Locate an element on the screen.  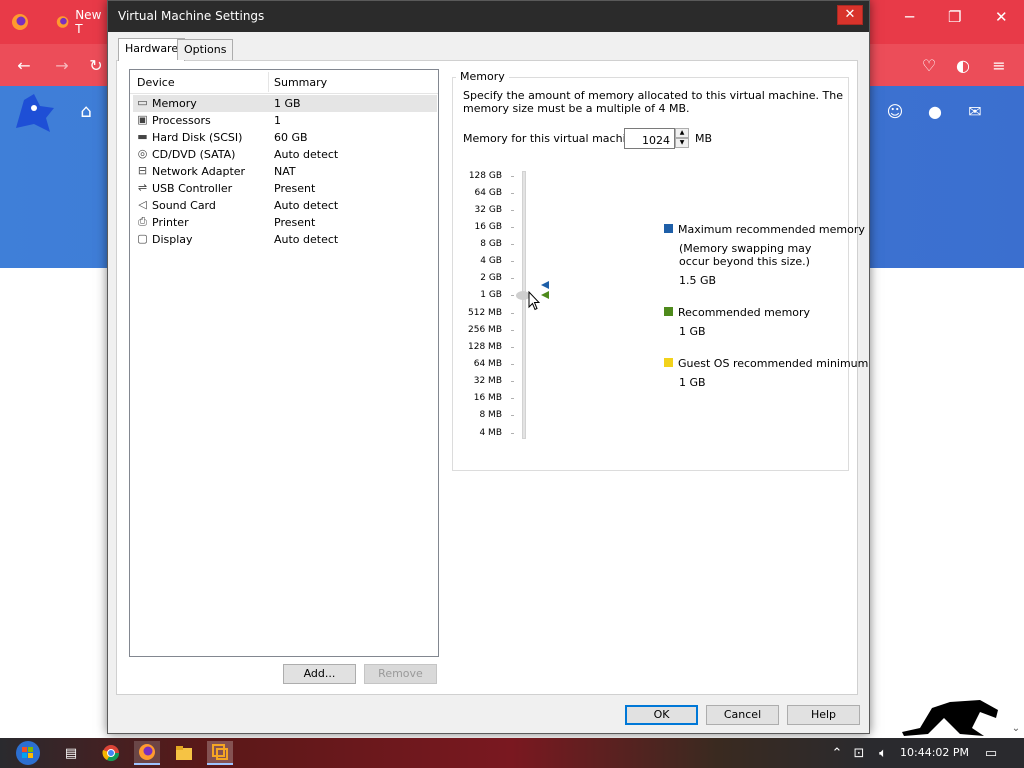
scale-label: 2 GB is located at coordinates (491, 278).